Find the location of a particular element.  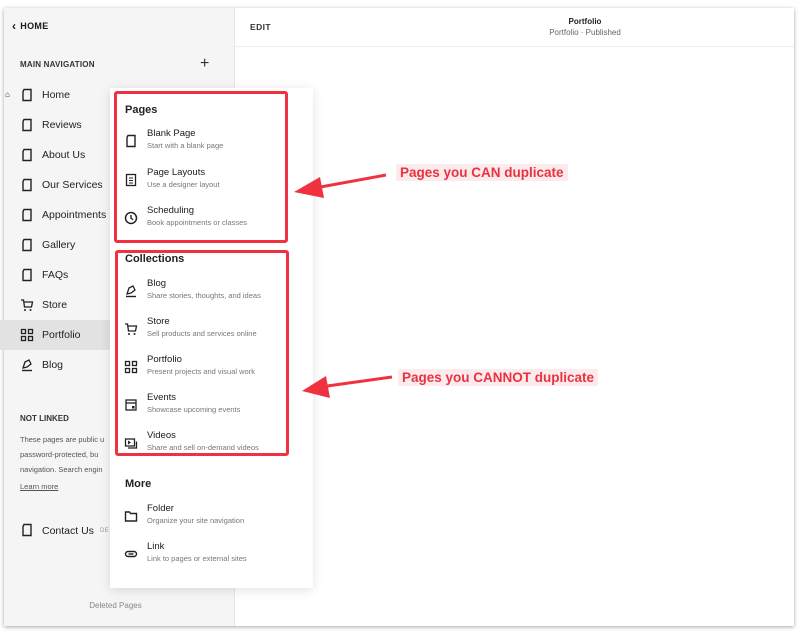

arrow-can-duplicate is located at coordinates (340, 185).